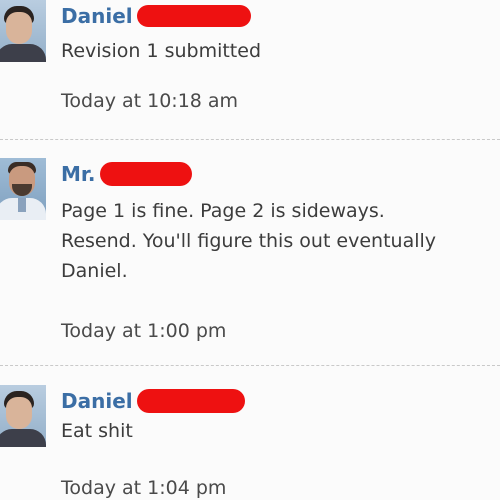  I want to click on message-timestamp: Today at 1:00 pm, so click(144, 331).